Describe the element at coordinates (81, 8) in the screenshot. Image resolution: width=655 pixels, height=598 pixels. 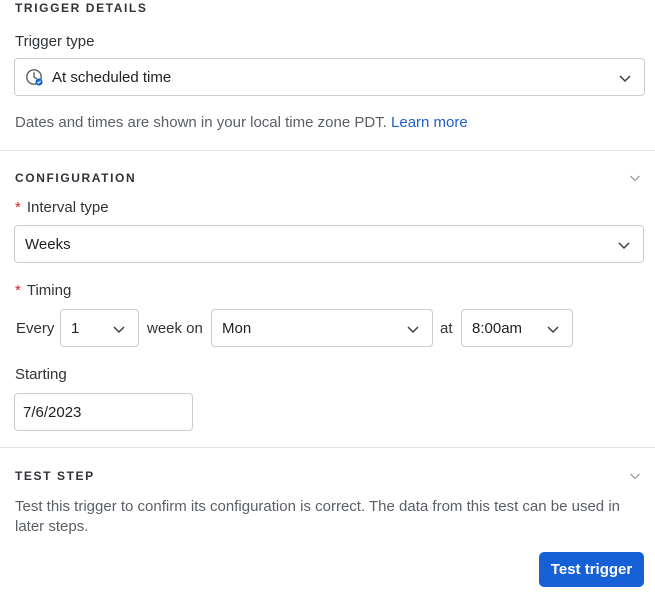
I see `trigger-details-heading: TRIGGER DETAILS` at that location.